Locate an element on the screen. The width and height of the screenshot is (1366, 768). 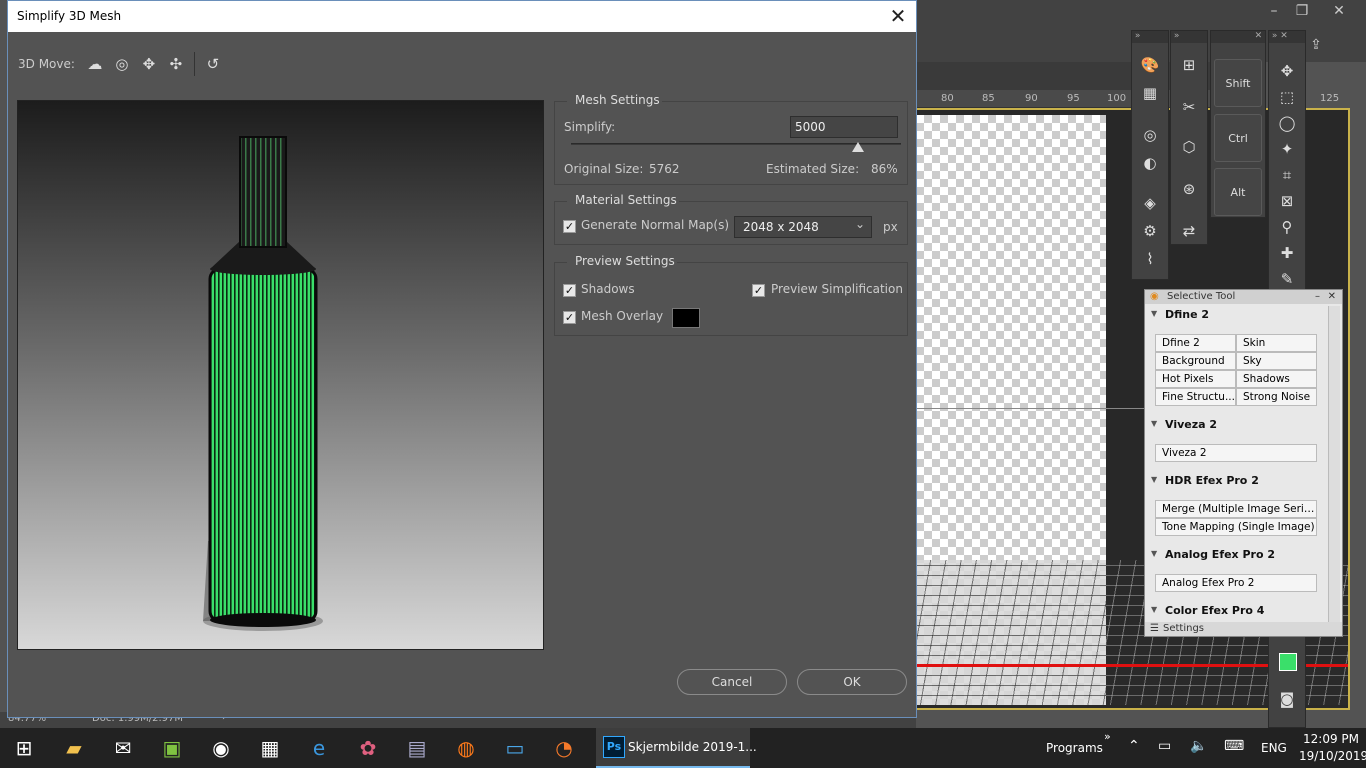
simplify-input: 5000 is located at coordinates (844, 127).